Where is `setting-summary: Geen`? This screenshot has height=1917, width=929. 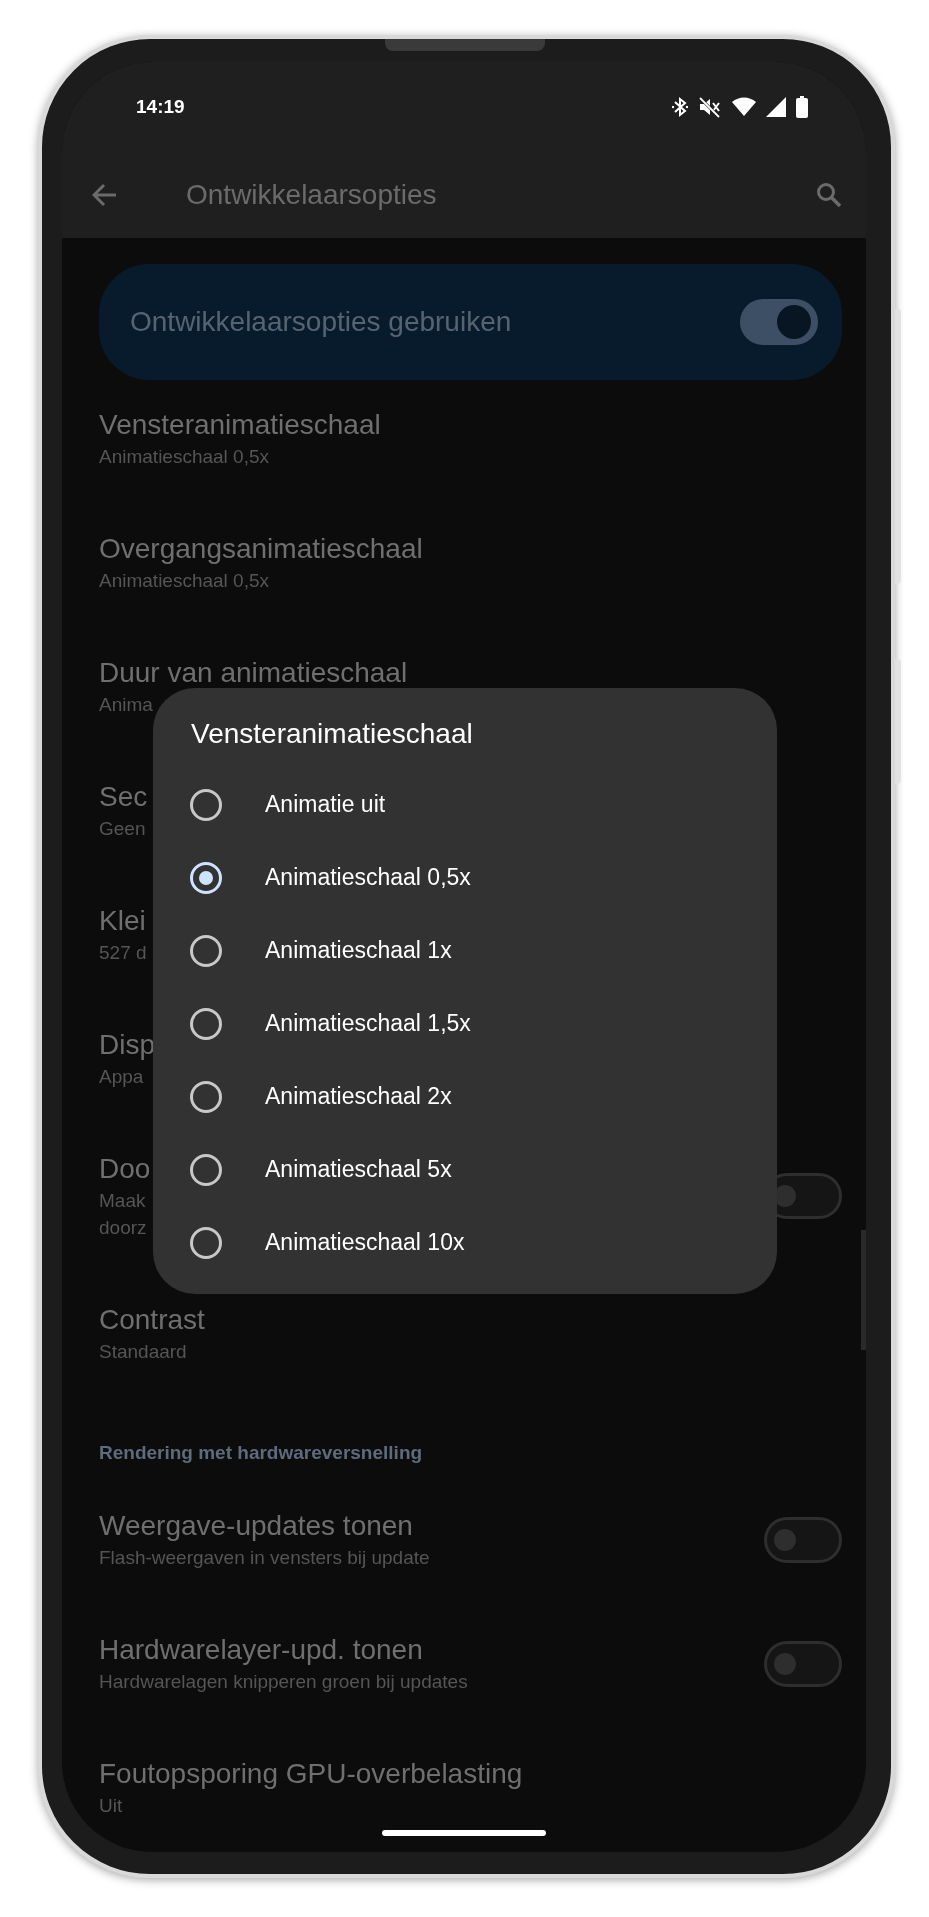
setting-summary: Geen is located at coordinates (123, 829).